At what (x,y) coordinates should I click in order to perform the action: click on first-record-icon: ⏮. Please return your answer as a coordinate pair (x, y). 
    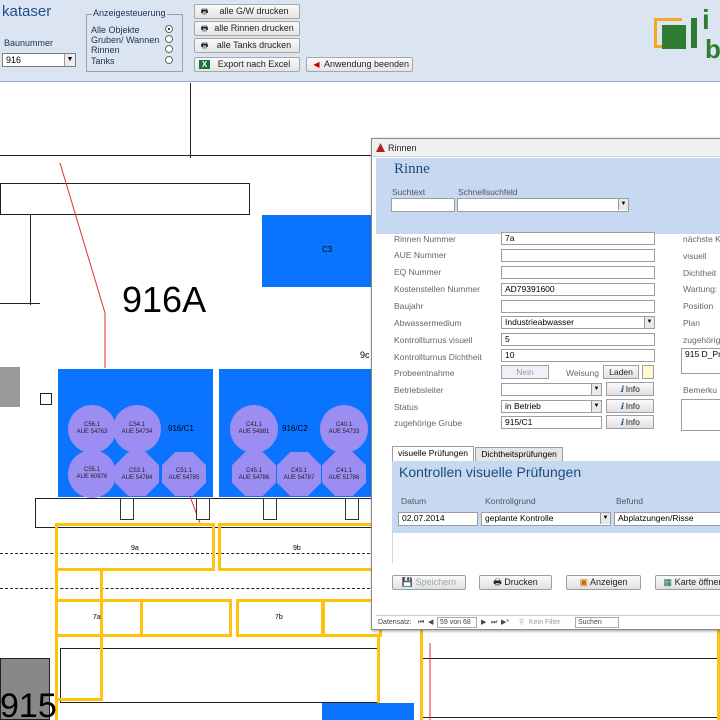
    Looking at the image, I should click on (421, 622).